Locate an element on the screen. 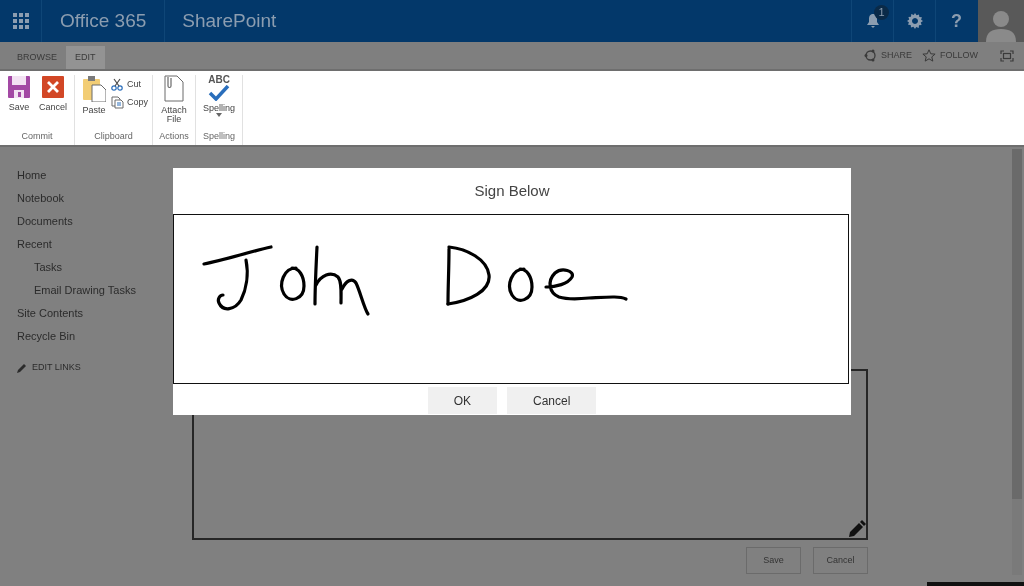  share-button: SHARE is located at coordinates (887, 55).